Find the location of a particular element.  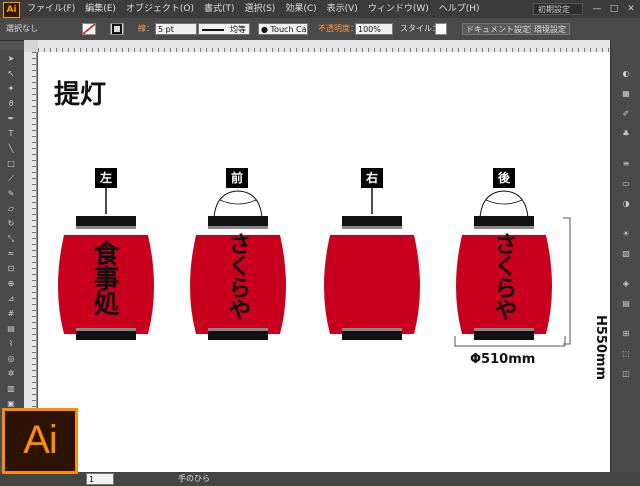

preferences-button: 環境設定 is located at coordinates (550, 29).